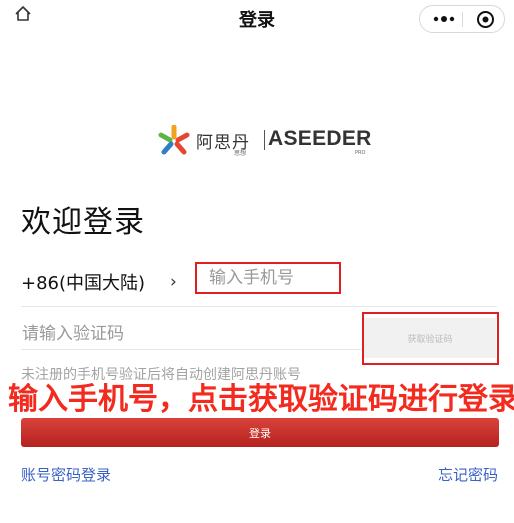 This screenshot has height=523, width=514. I want to click on password-login-link: 账号密码登录, so click(66, 474).